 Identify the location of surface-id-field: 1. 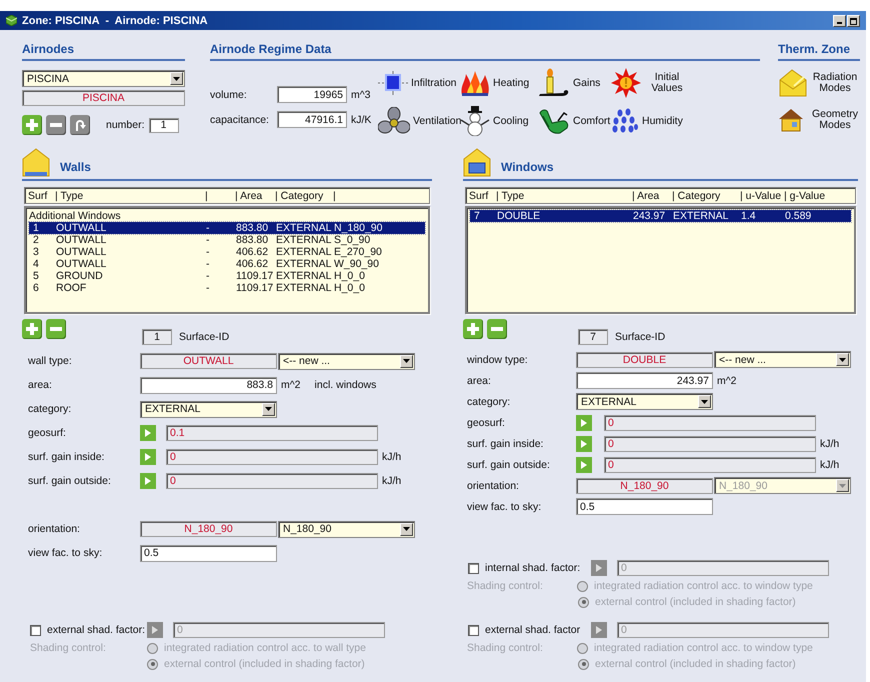
(157, 337).